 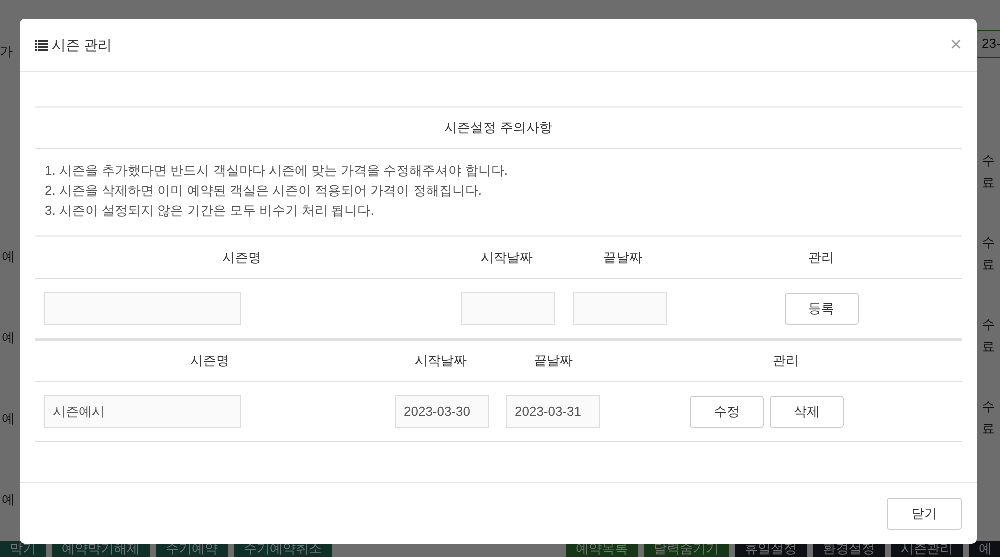 What do you see at coordinates (553, 411) in the screenshot?
I see `end-date-field: 2023-03-31` at bounding box center [553, 411].